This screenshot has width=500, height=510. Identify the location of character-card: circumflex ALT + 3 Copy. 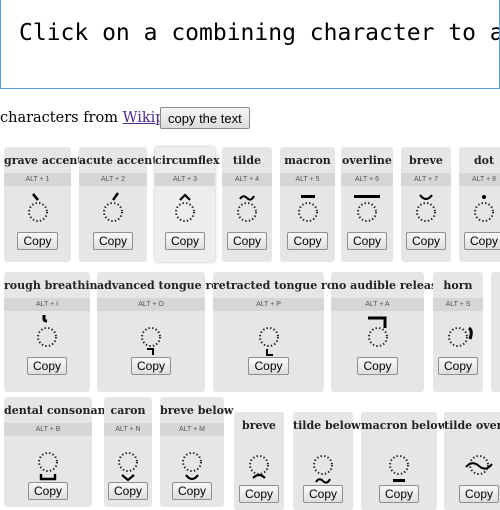
(187, 204).